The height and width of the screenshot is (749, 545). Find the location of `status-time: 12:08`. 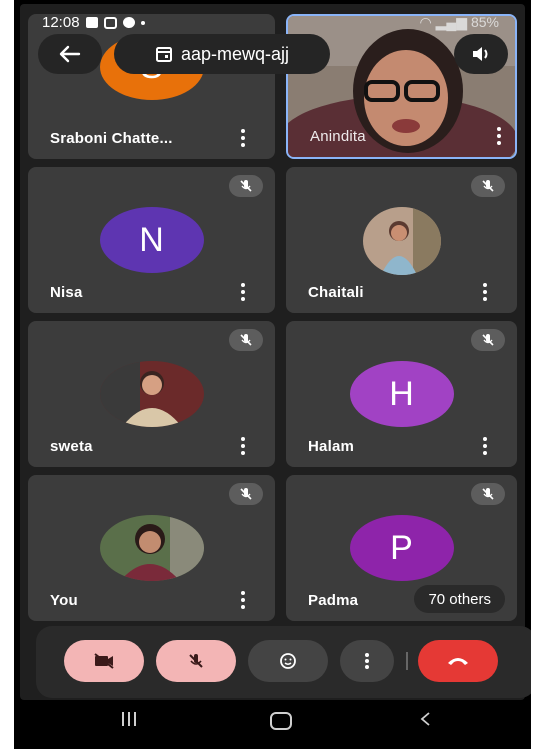

status-time: 12:08 is located at coordinates (61, 22).